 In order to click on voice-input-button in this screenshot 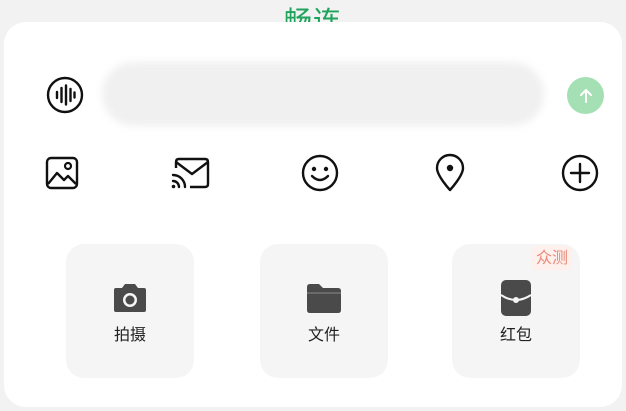, I will do `click(65, 95)`.